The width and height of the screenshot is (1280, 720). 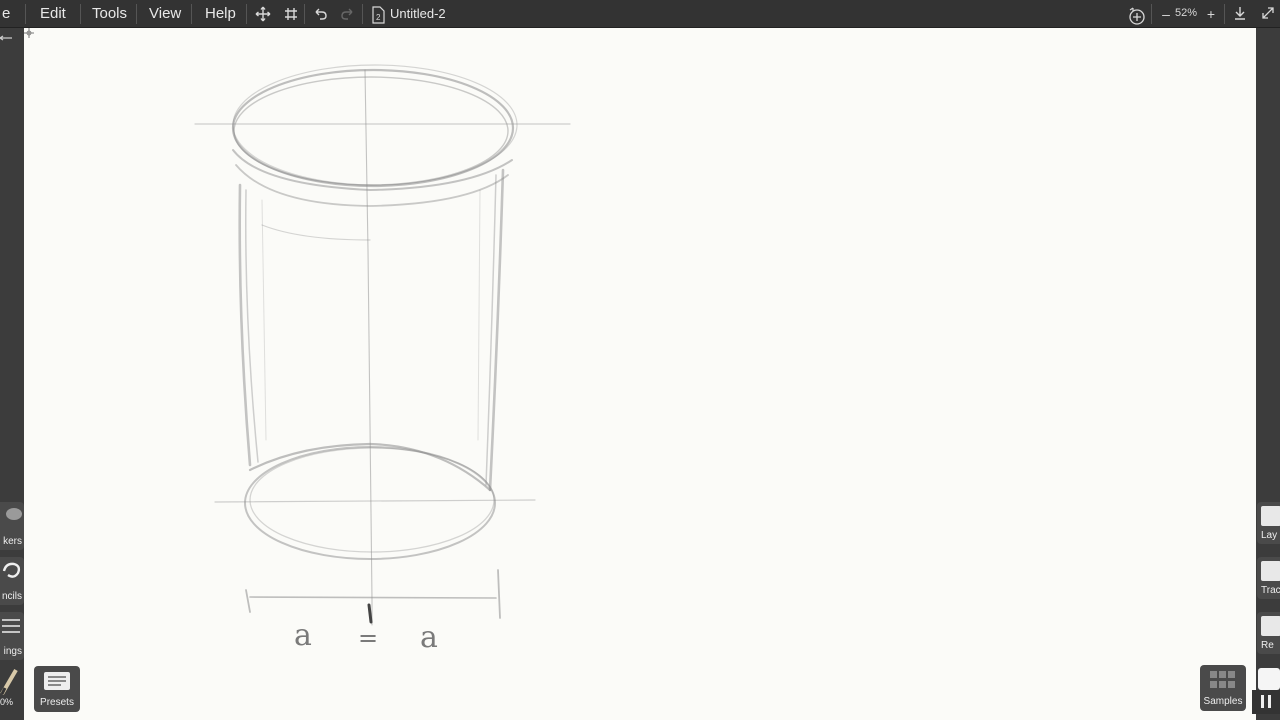 I want to click on settings-icon, so click(x=11, y=626).